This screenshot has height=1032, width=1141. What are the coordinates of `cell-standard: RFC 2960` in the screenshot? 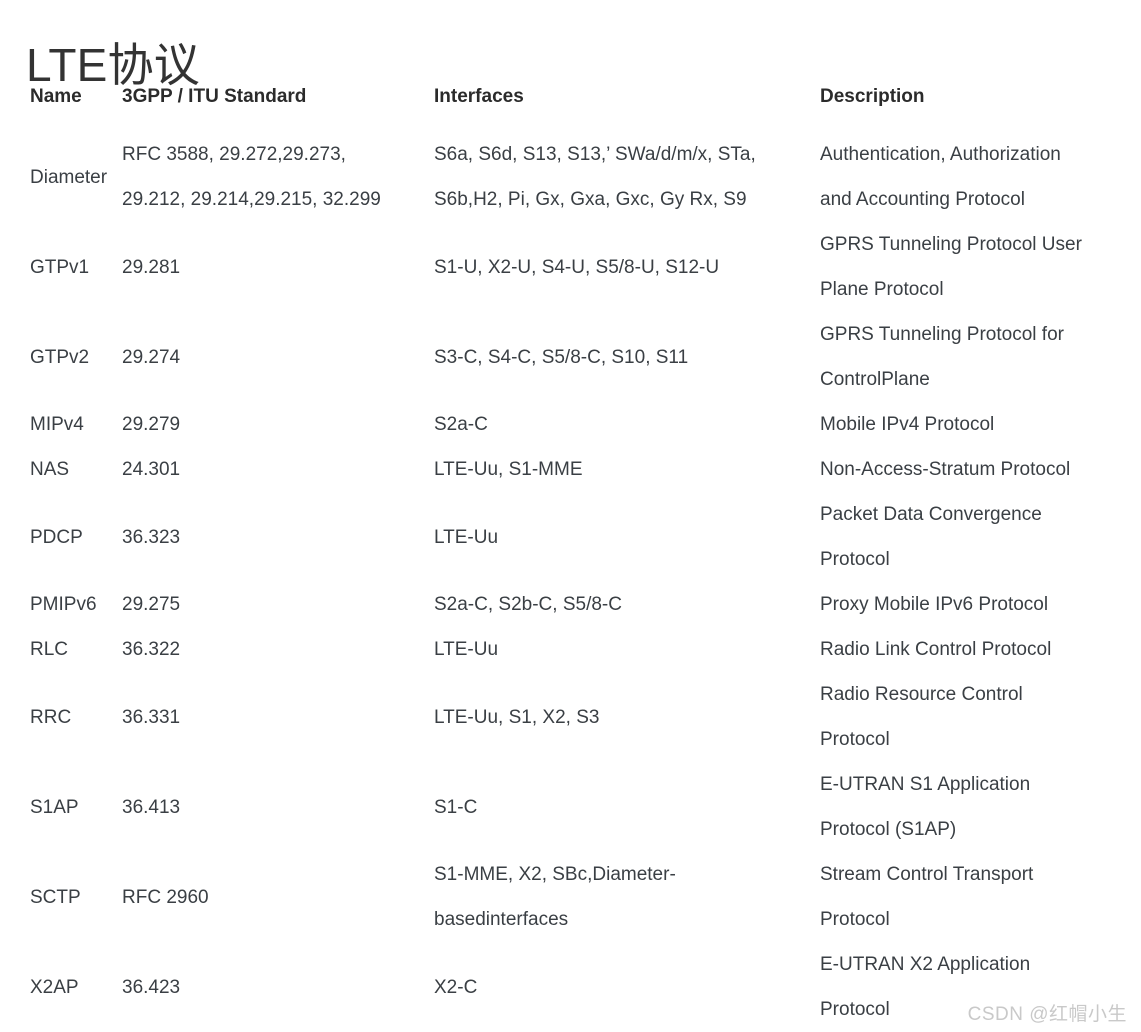 It's located at (278, 897).